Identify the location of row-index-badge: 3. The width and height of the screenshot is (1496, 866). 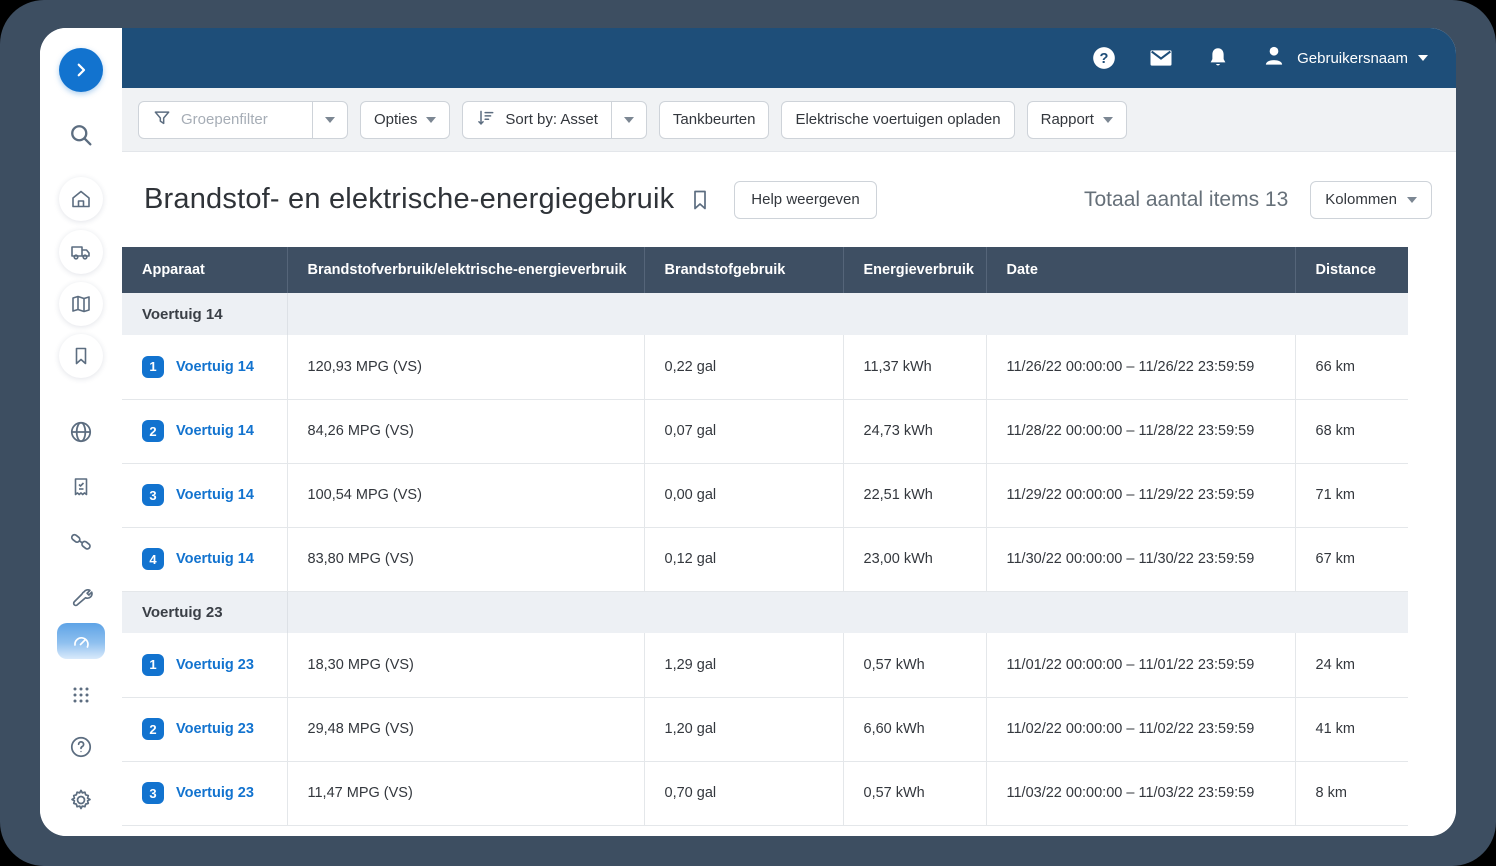
(153, 793).